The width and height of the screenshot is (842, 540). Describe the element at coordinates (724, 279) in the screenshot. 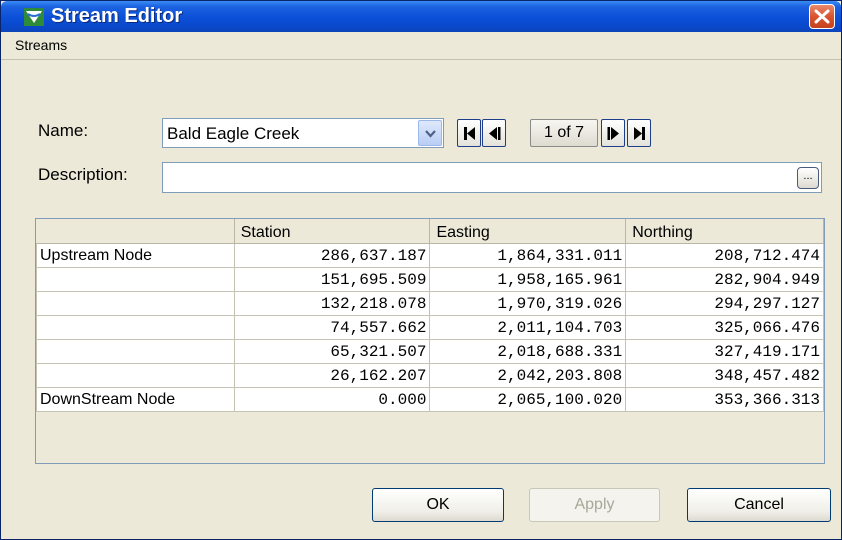

I see `northing-cell: 282,904.949` at that location.